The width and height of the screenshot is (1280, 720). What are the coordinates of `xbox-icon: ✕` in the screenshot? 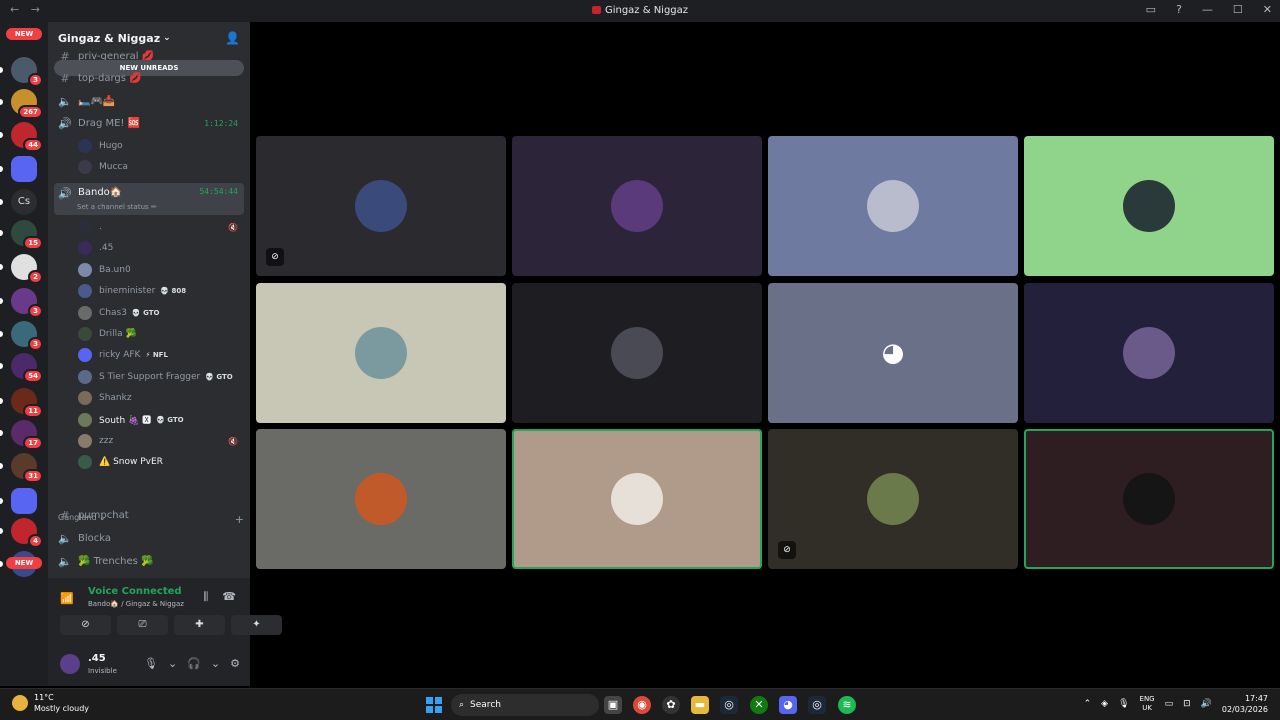 It's located at (759, 705).